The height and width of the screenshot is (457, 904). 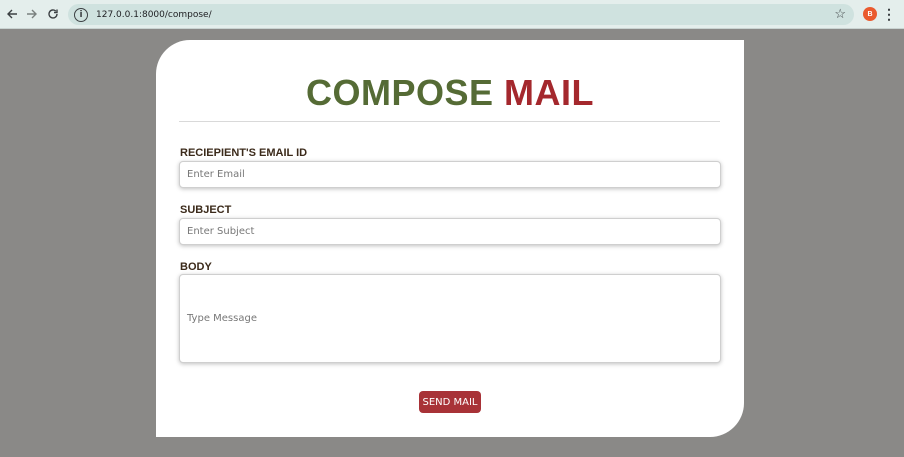 What do you see at coordinates (244, 153) in the screenshot?
I see `email-label: RECIEPIENT'S EMAIL ID` at bounding box center [244, 153].